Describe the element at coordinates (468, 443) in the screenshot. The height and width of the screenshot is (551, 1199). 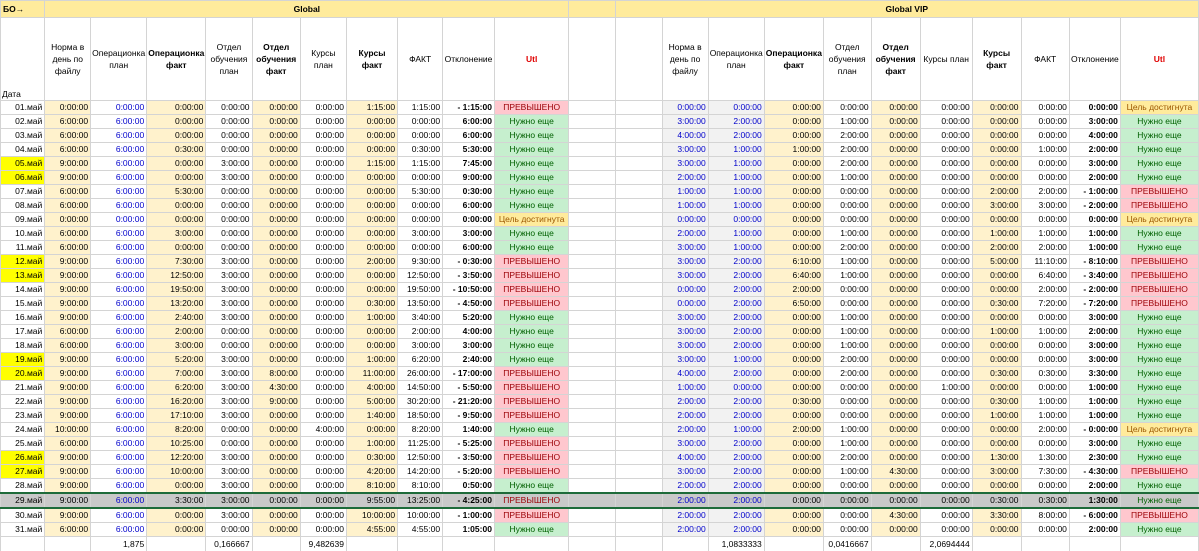
I see `global-cell: - 5:25:00` at that location.